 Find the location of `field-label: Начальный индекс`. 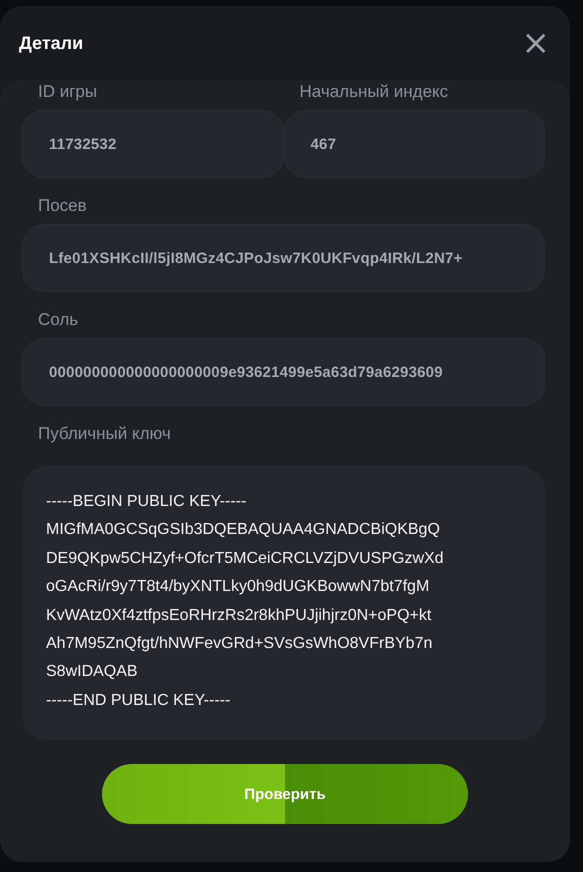

field-label: Начальный индекс is located at coordinates (374, 92).